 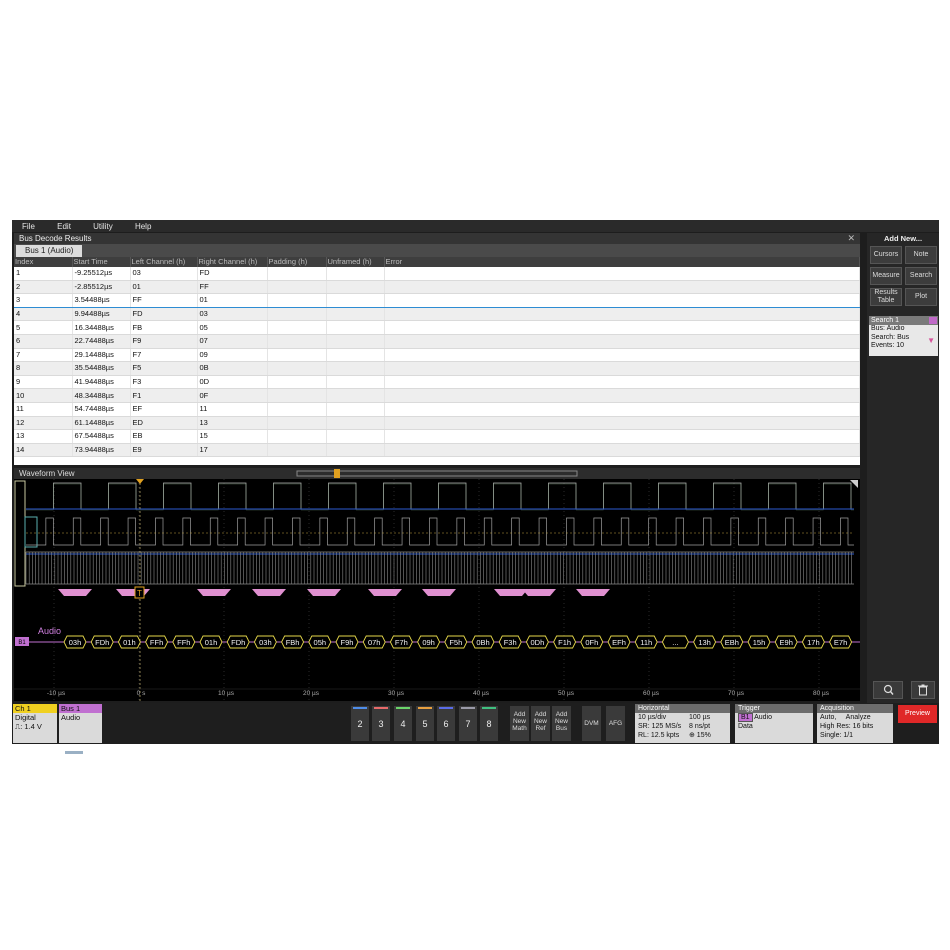 I want to click on menu-help: Help, so click(x=143, y=226).